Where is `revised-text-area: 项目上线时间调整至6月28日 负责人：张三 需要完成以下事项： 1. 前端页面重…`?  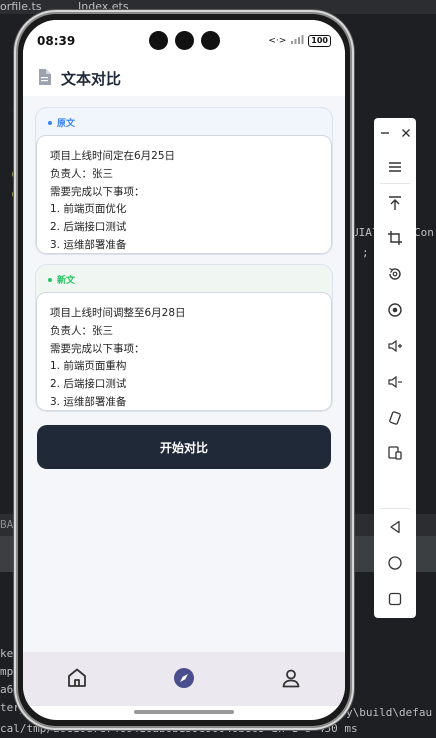 revised-text-area: 项目上线时间调整至6月28日 负责人：张三 需要完成以下事项： 1. 前端页面重… is located at coordinates (184, 351).